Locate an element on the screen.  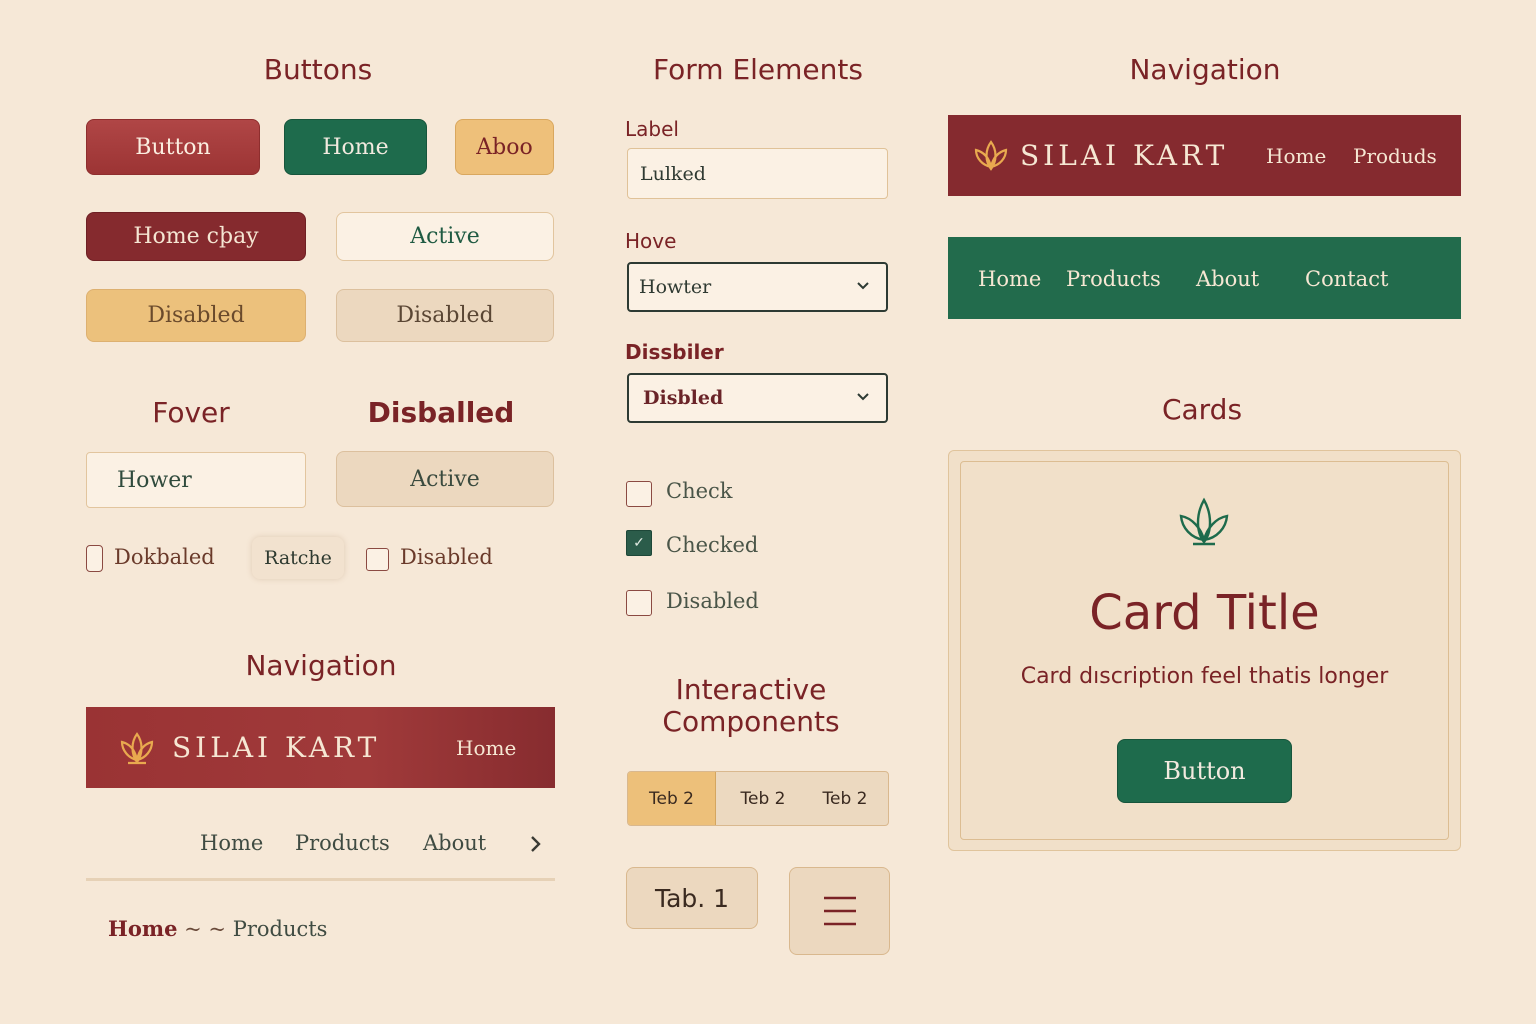
checkbox-disabled is located at coordinates (639, 603).